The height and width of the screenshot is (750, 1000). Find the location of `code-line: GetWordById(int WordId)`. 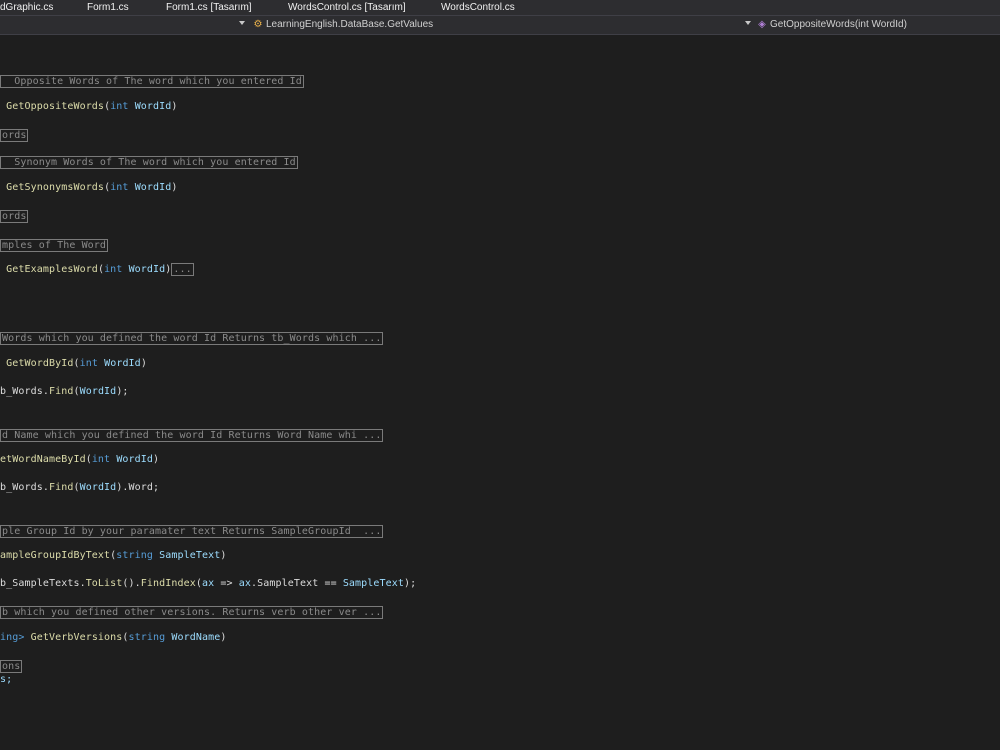

code-line: GetWordById(int WordId) is located at coordinates (76, 363).